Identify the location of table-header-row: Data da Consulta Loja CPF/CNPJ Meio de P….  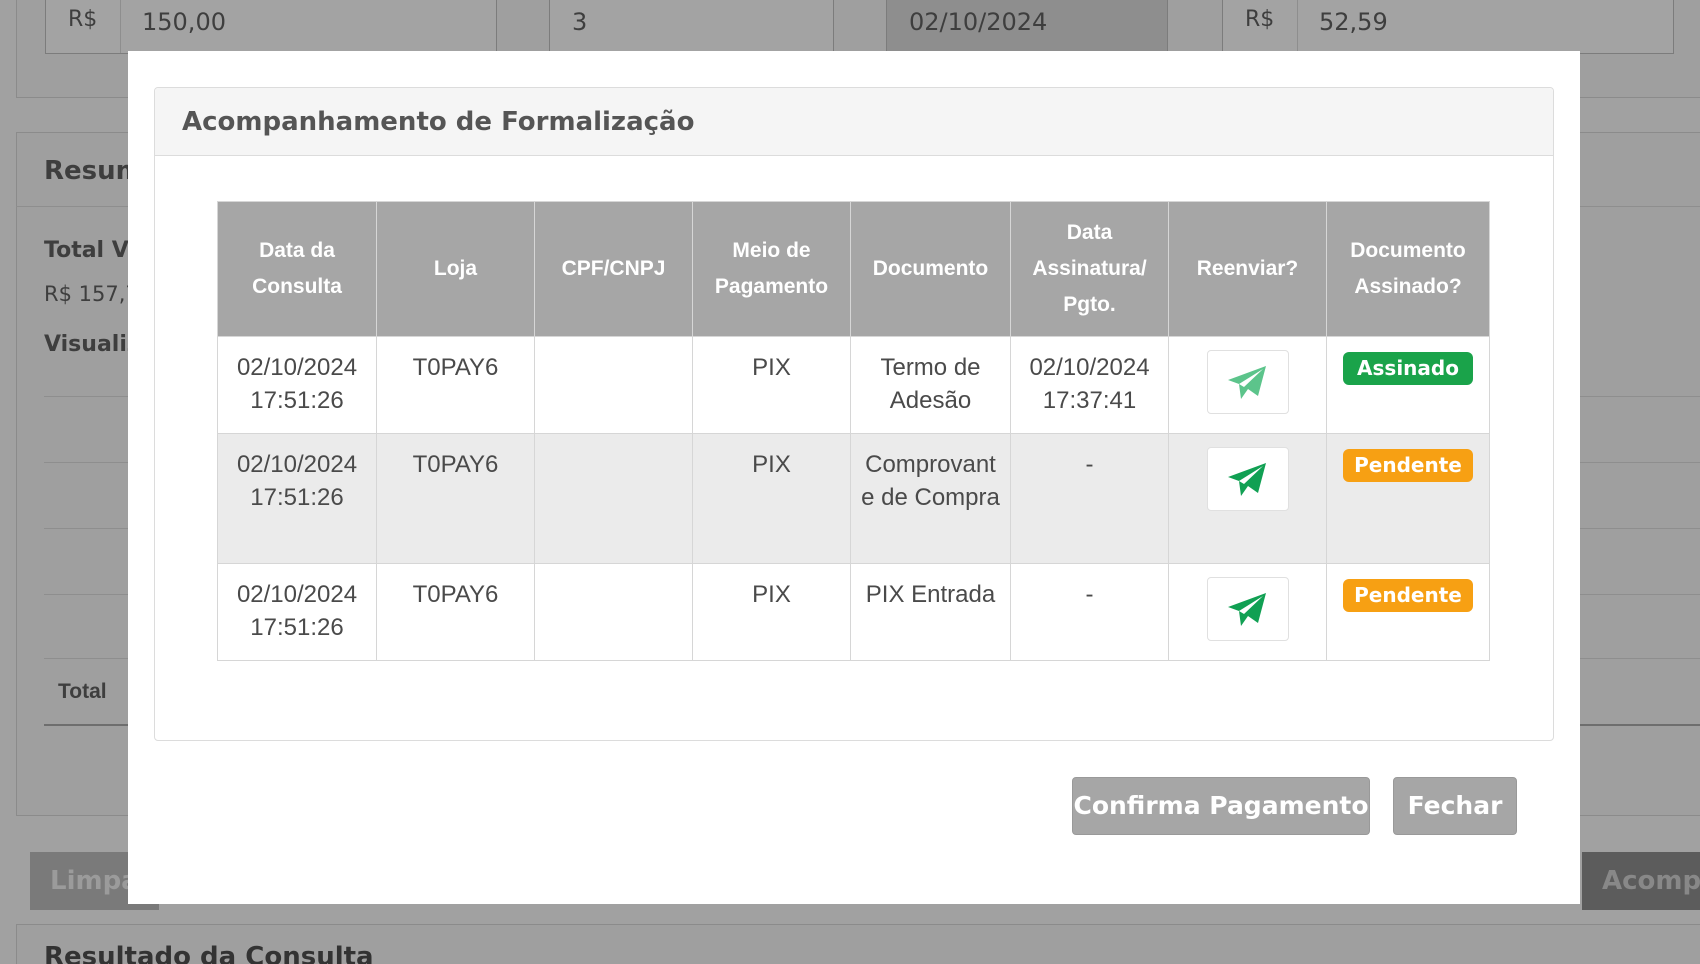
(853, 269).